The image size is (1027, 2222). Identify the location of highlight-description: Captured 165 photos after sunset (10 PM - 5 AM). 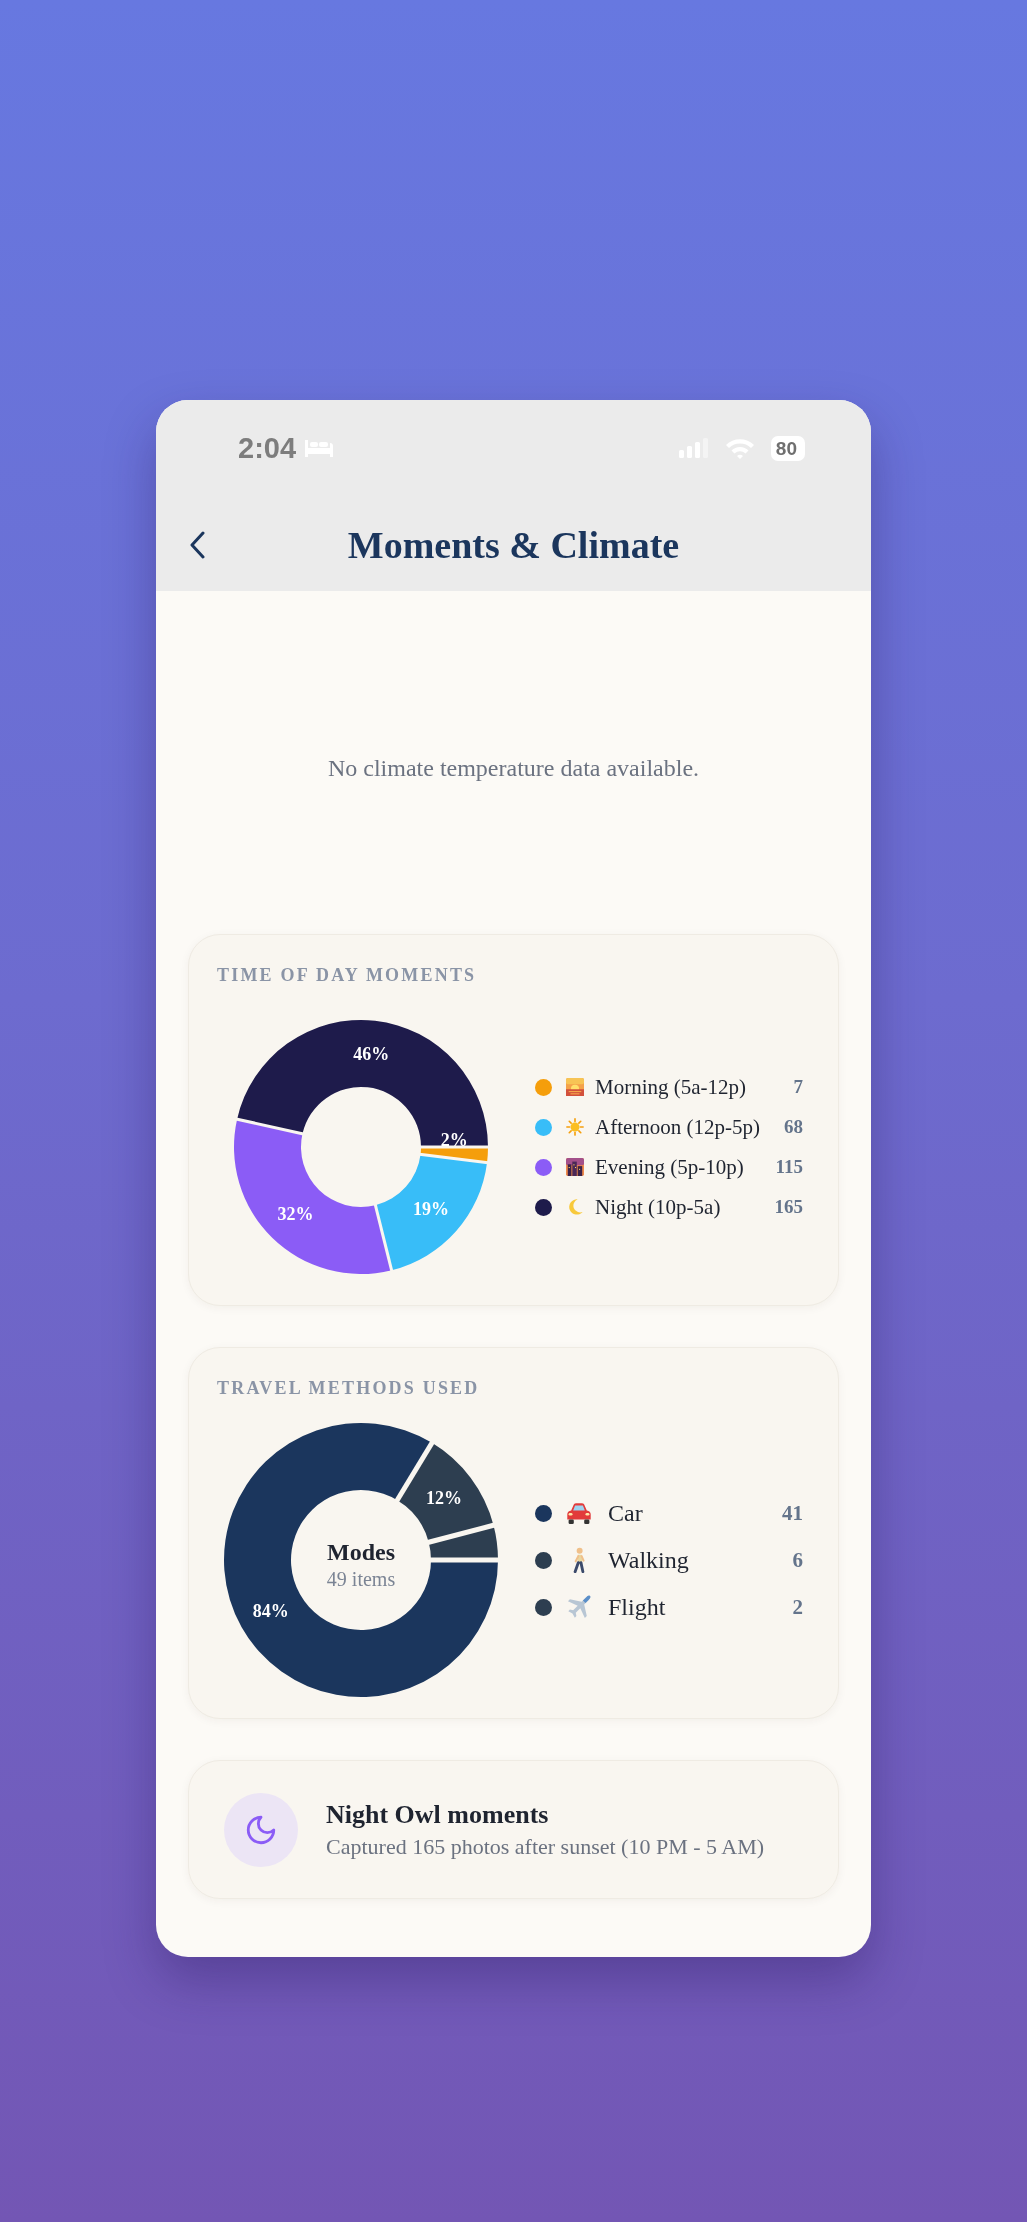
(545, 1847).